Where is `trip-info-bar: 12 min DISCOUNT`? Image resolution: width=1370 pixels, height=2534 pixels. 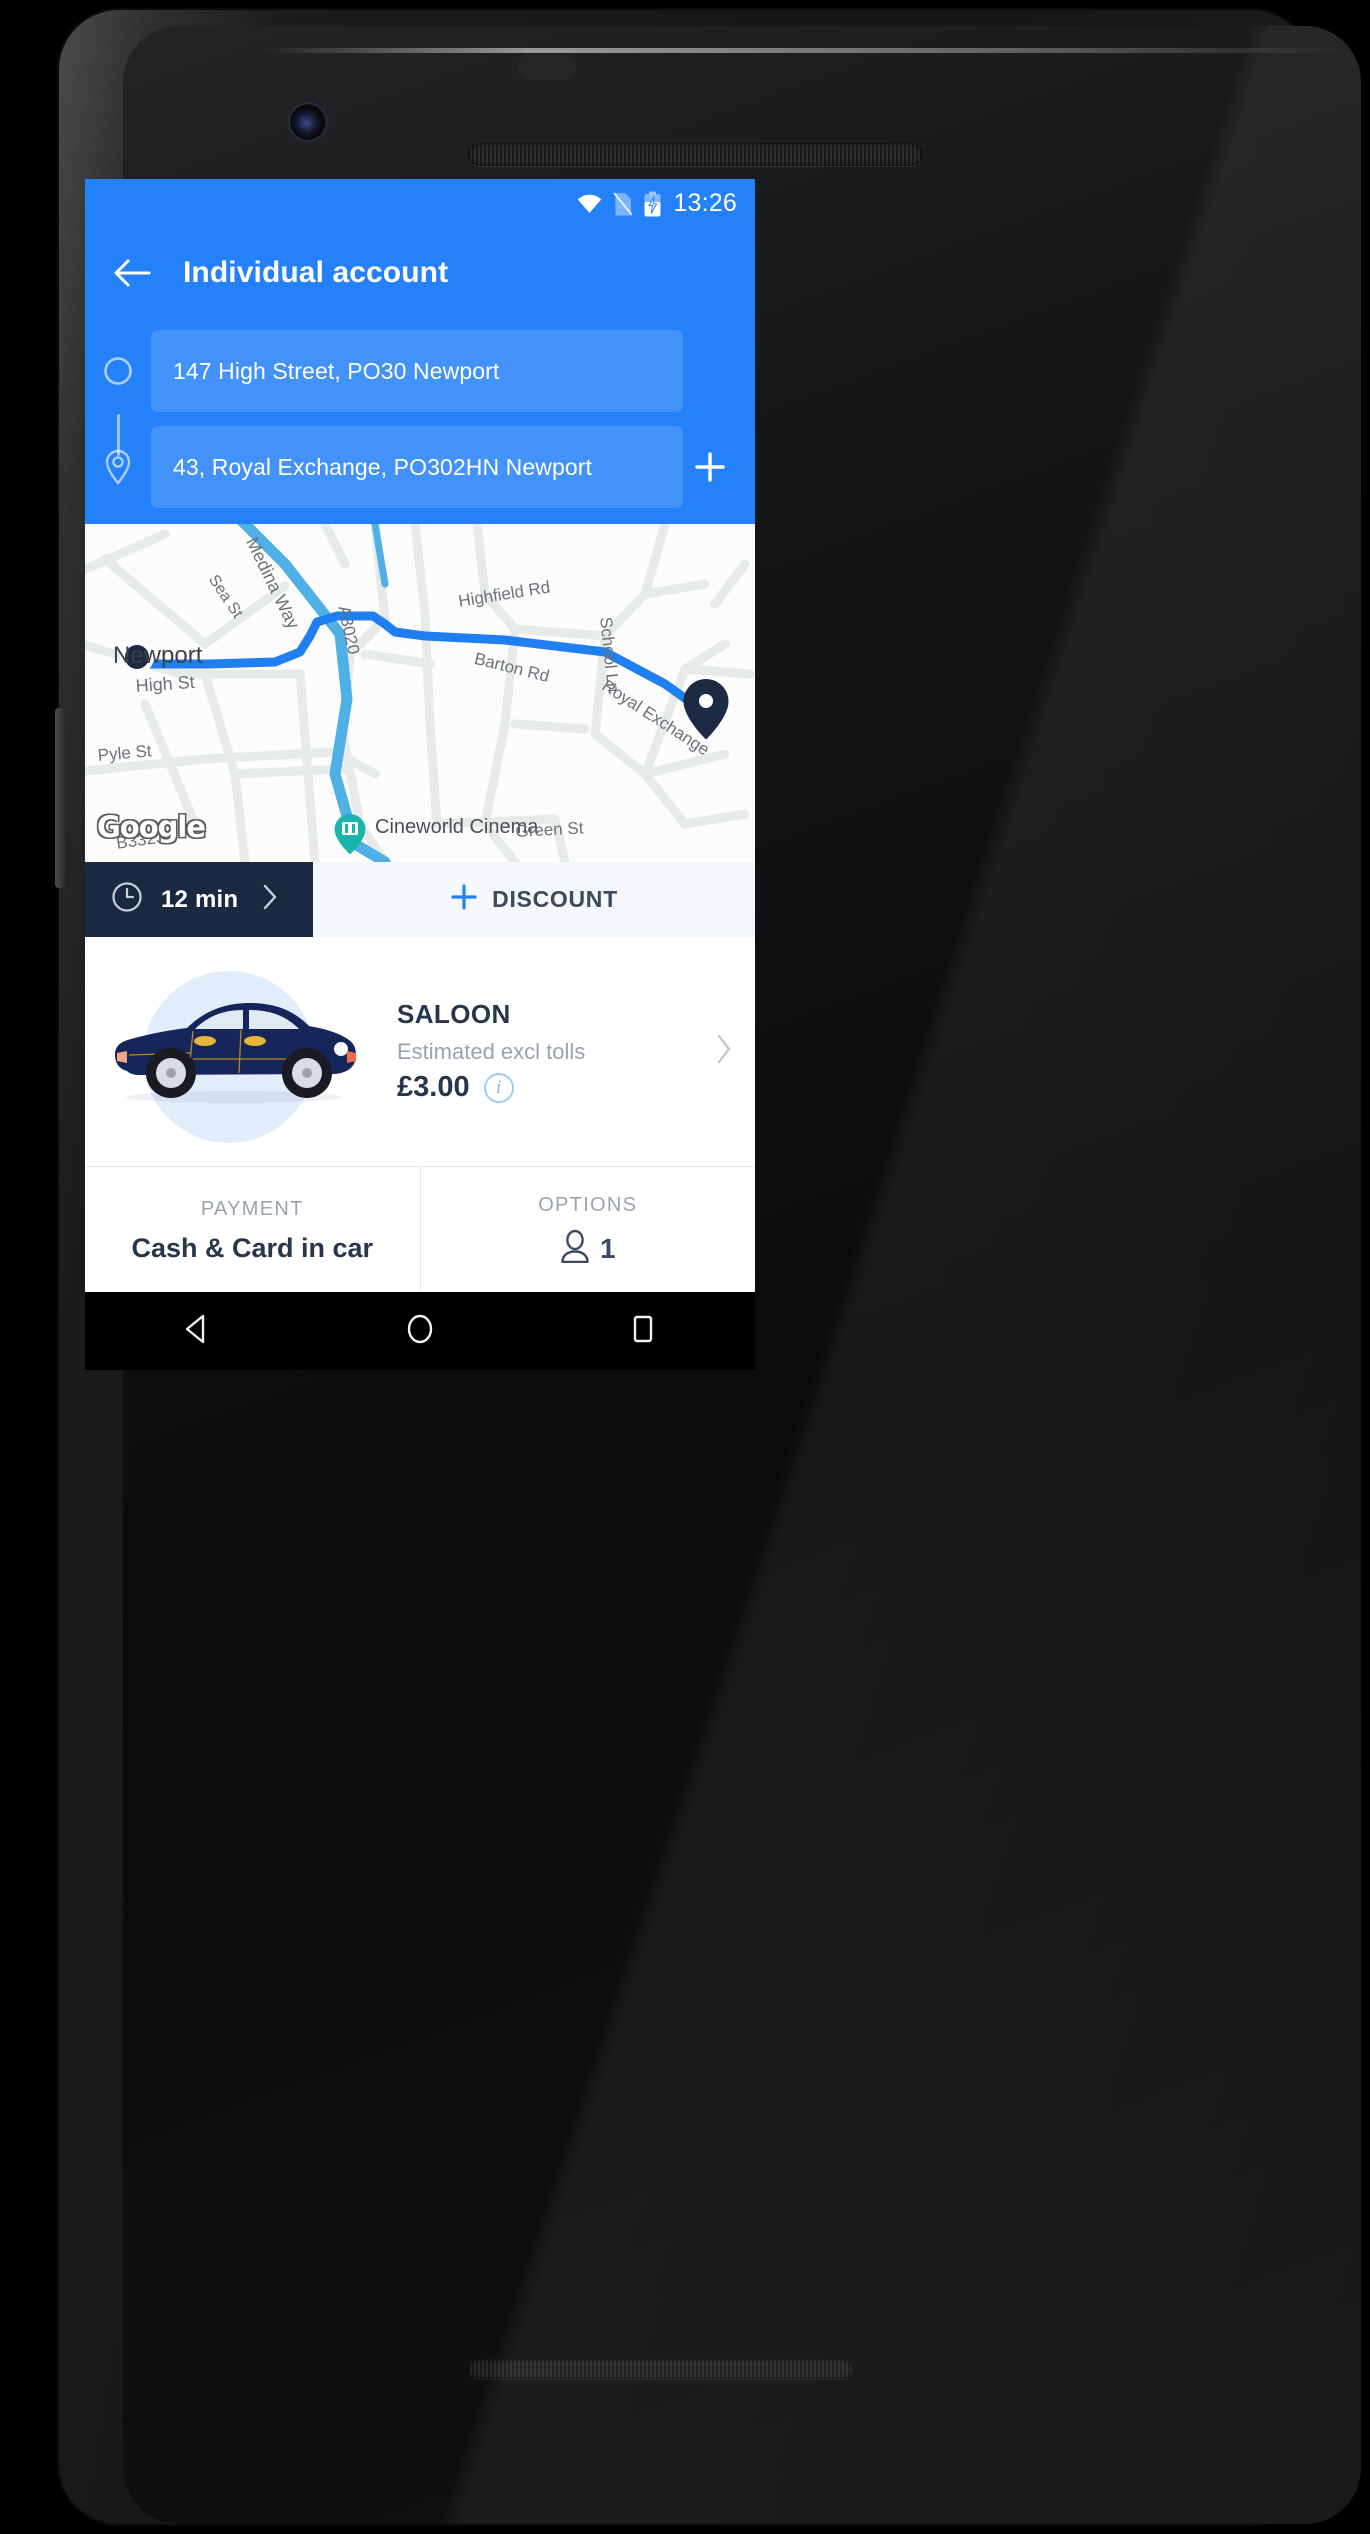 trip-info-bar: 12 min DISCOUNT is located at coordinates (420, 899).